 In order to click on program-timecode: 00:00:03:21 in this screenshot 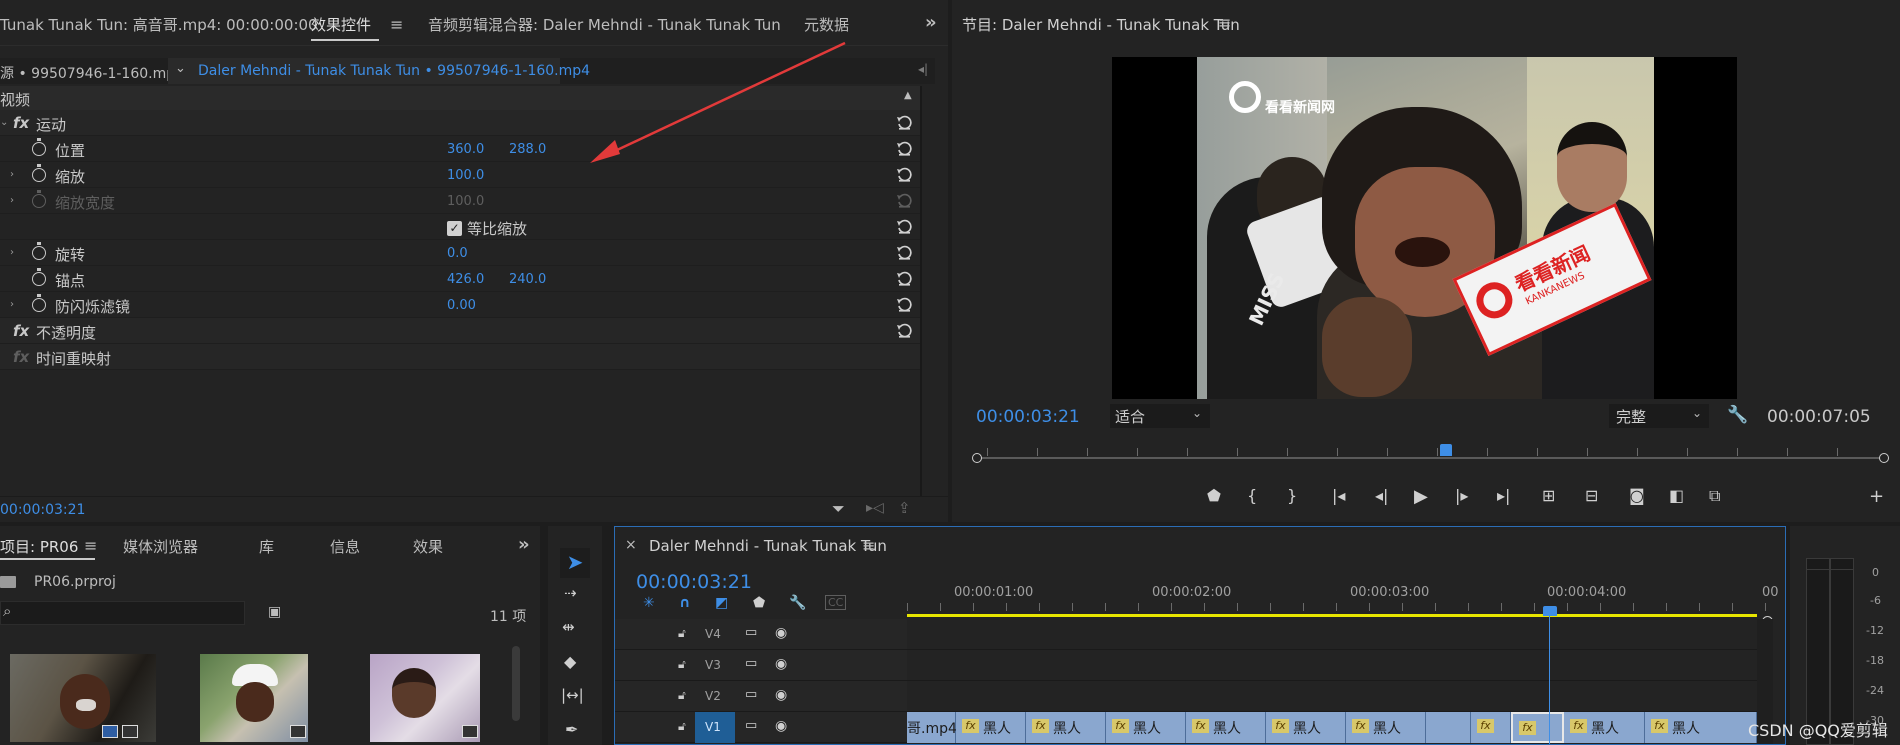, I will do `click(1028, 417)`.